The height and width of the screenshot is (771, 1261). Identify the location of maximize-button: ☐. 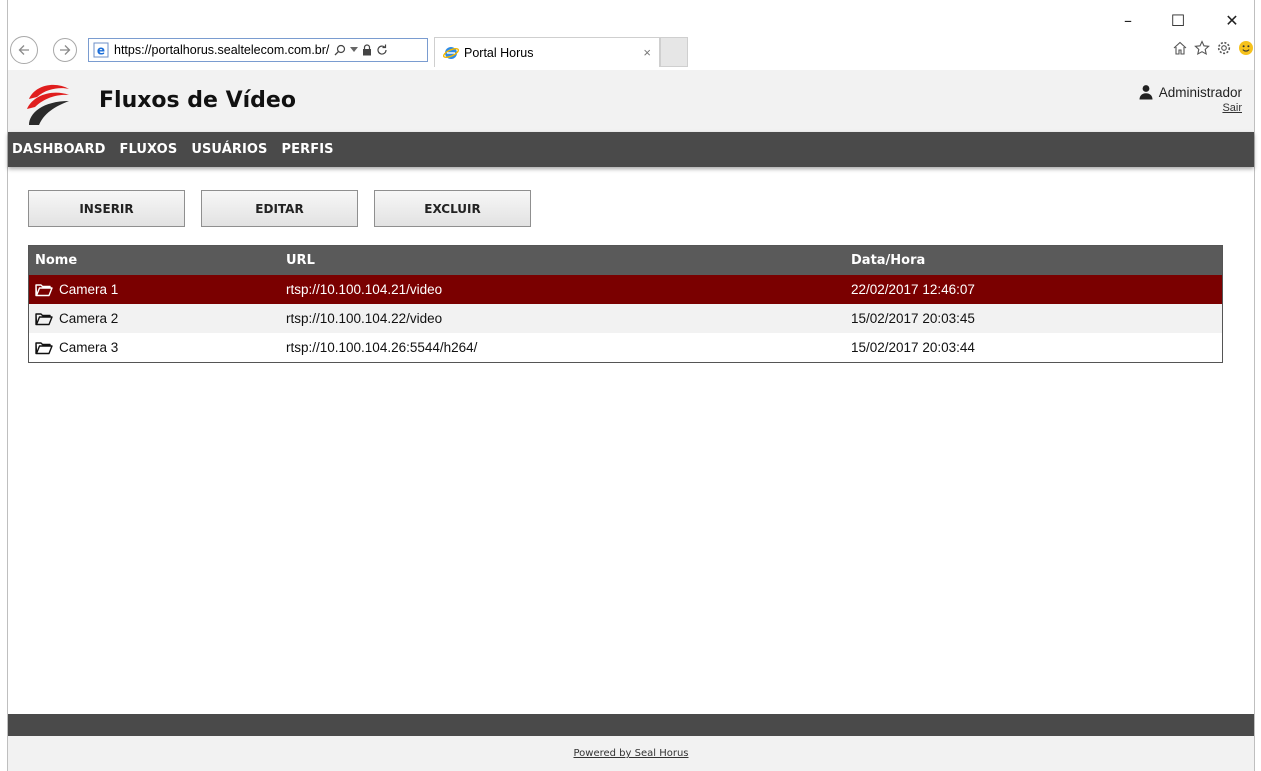
(1178, 20).